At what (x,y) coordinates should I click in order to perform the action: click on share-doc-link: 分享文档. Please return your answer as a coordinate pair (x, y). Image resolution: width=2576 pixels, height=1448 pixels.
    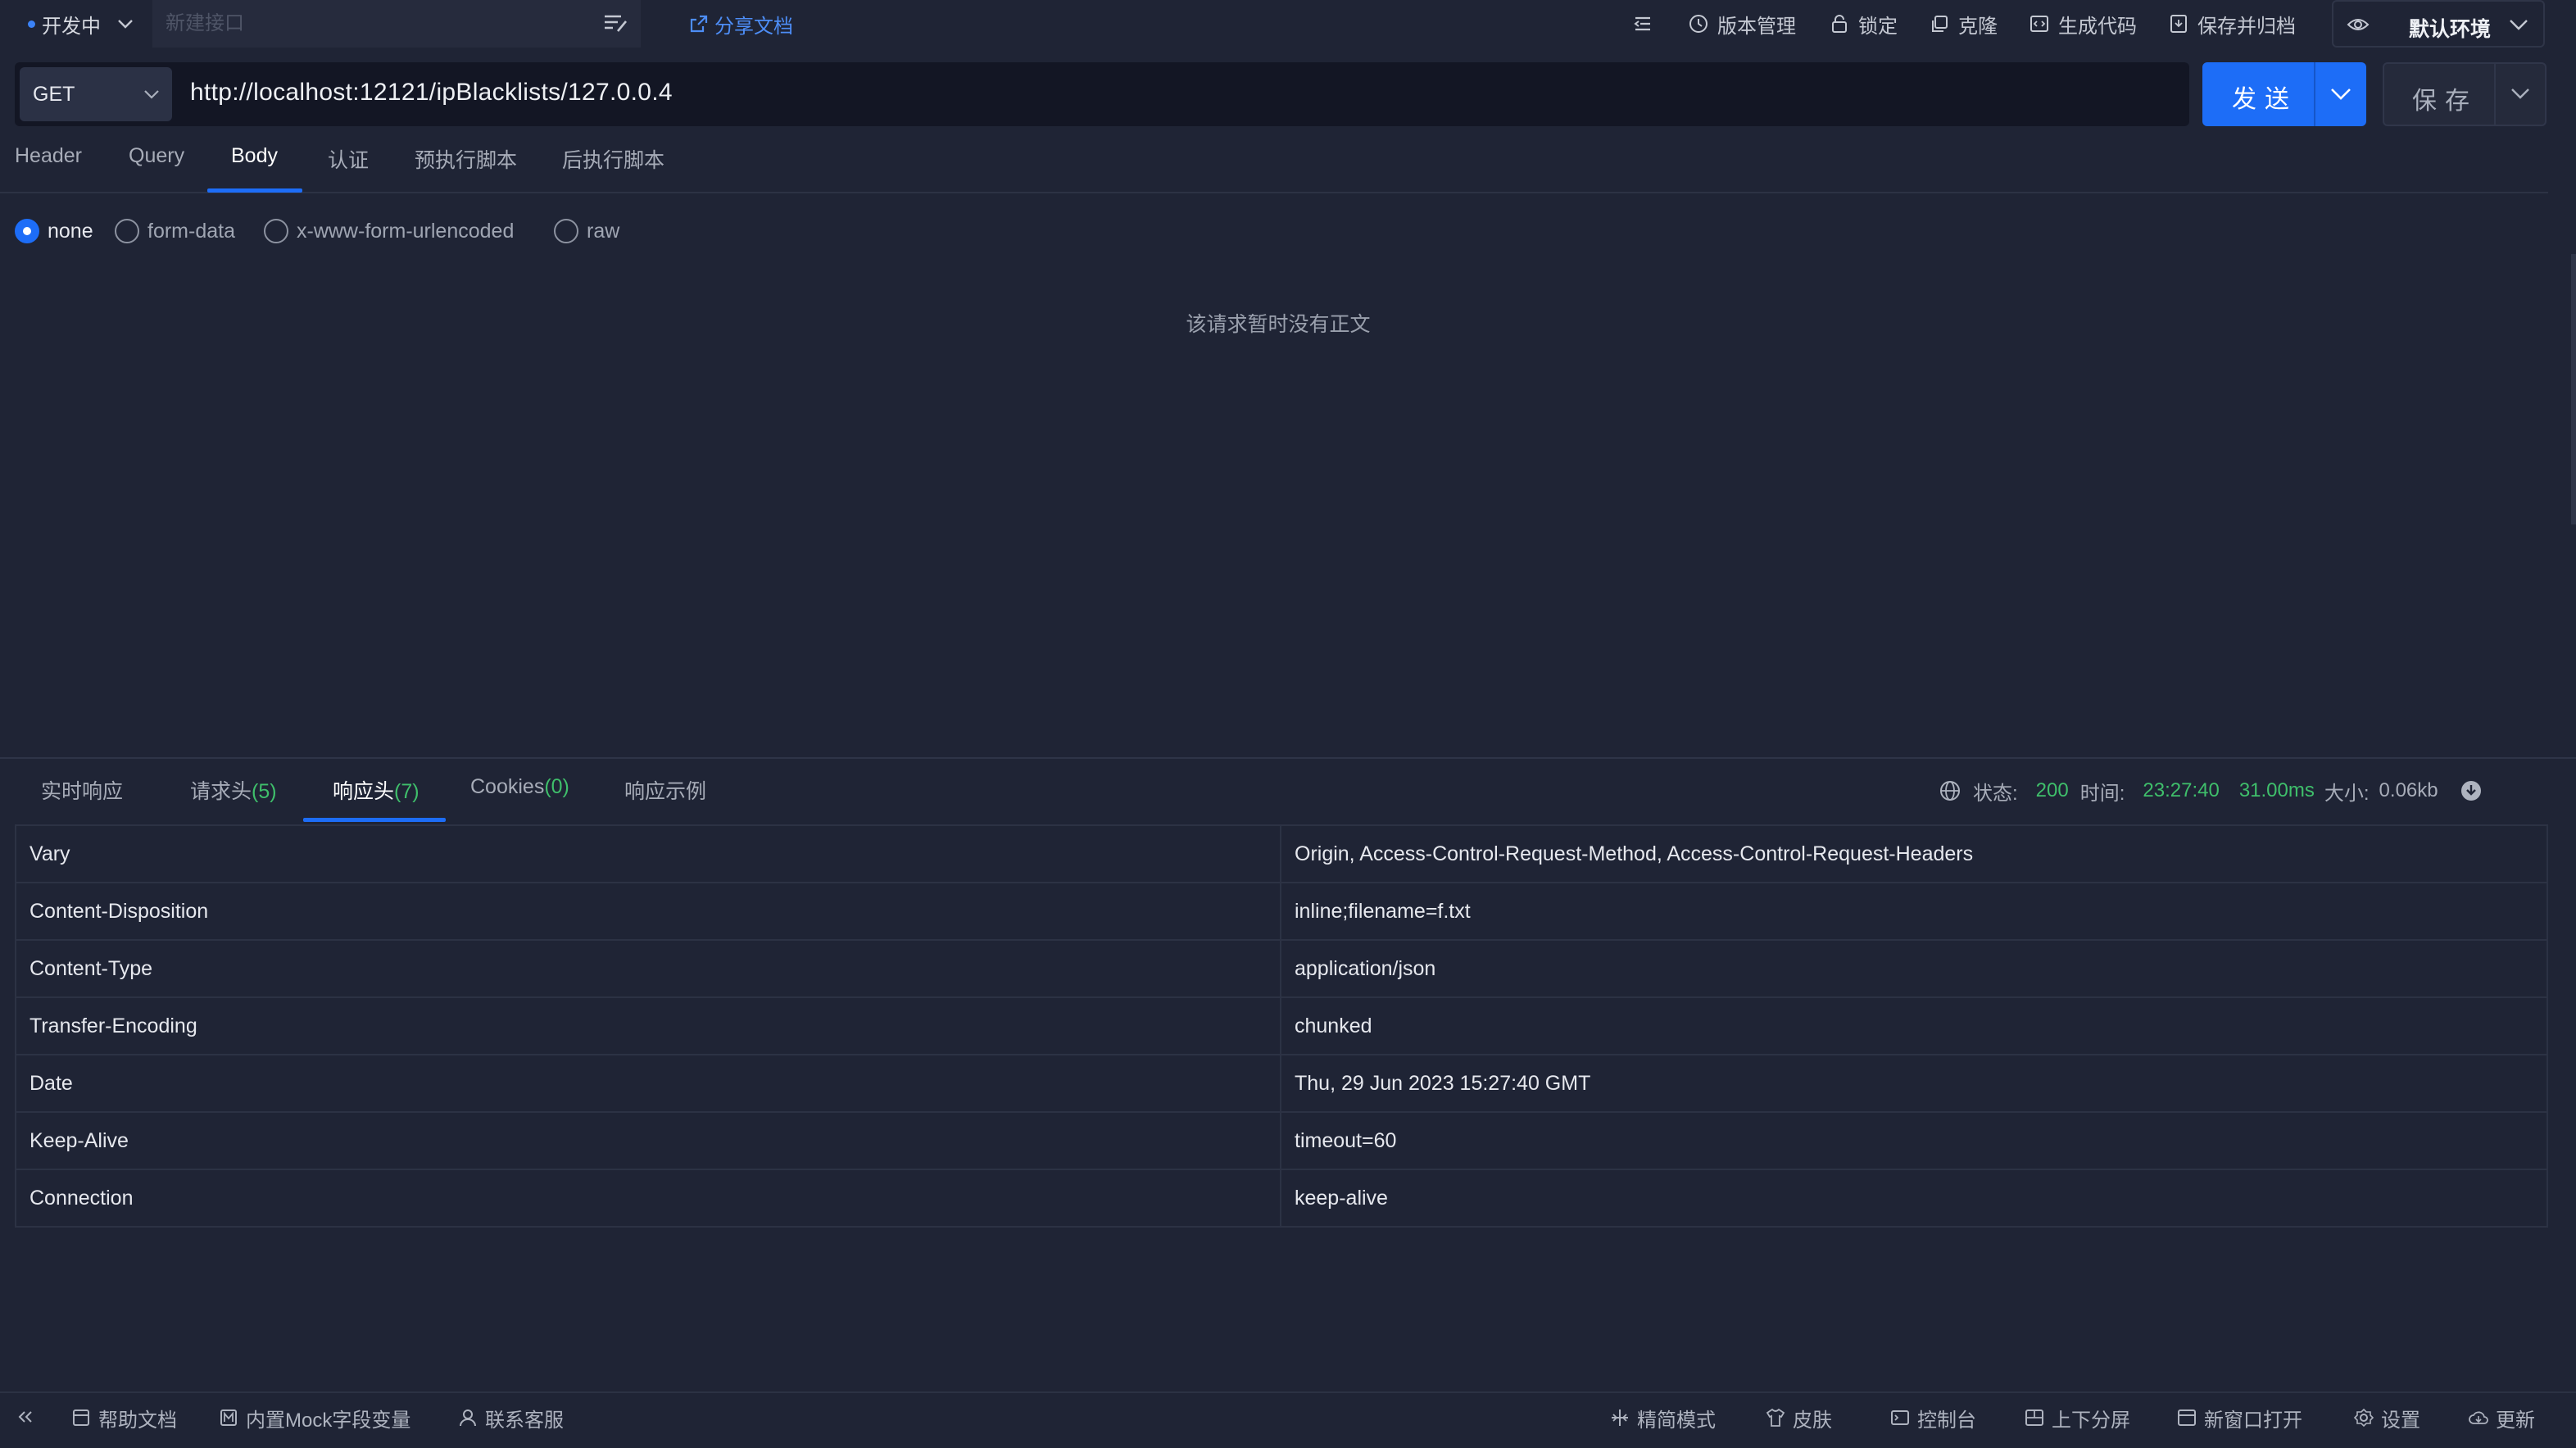
    Looking at the image, I should click on (740, 24).